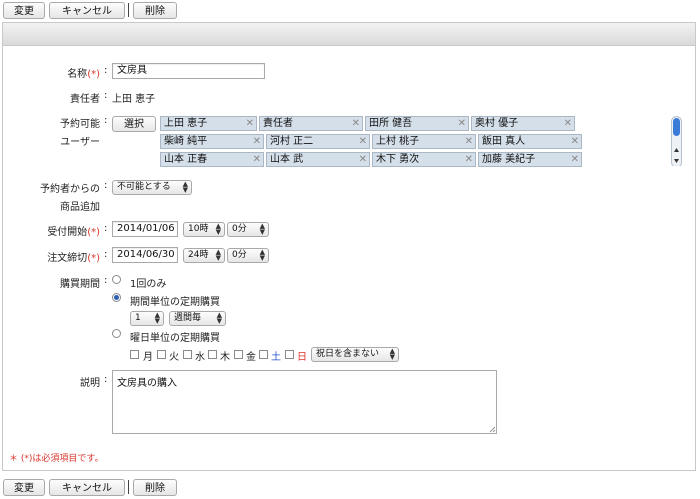  Describe the element at coordinates (56, 459) in the screenshot. I see `required-note: ＊ (*)は必須項目です。` at that location.